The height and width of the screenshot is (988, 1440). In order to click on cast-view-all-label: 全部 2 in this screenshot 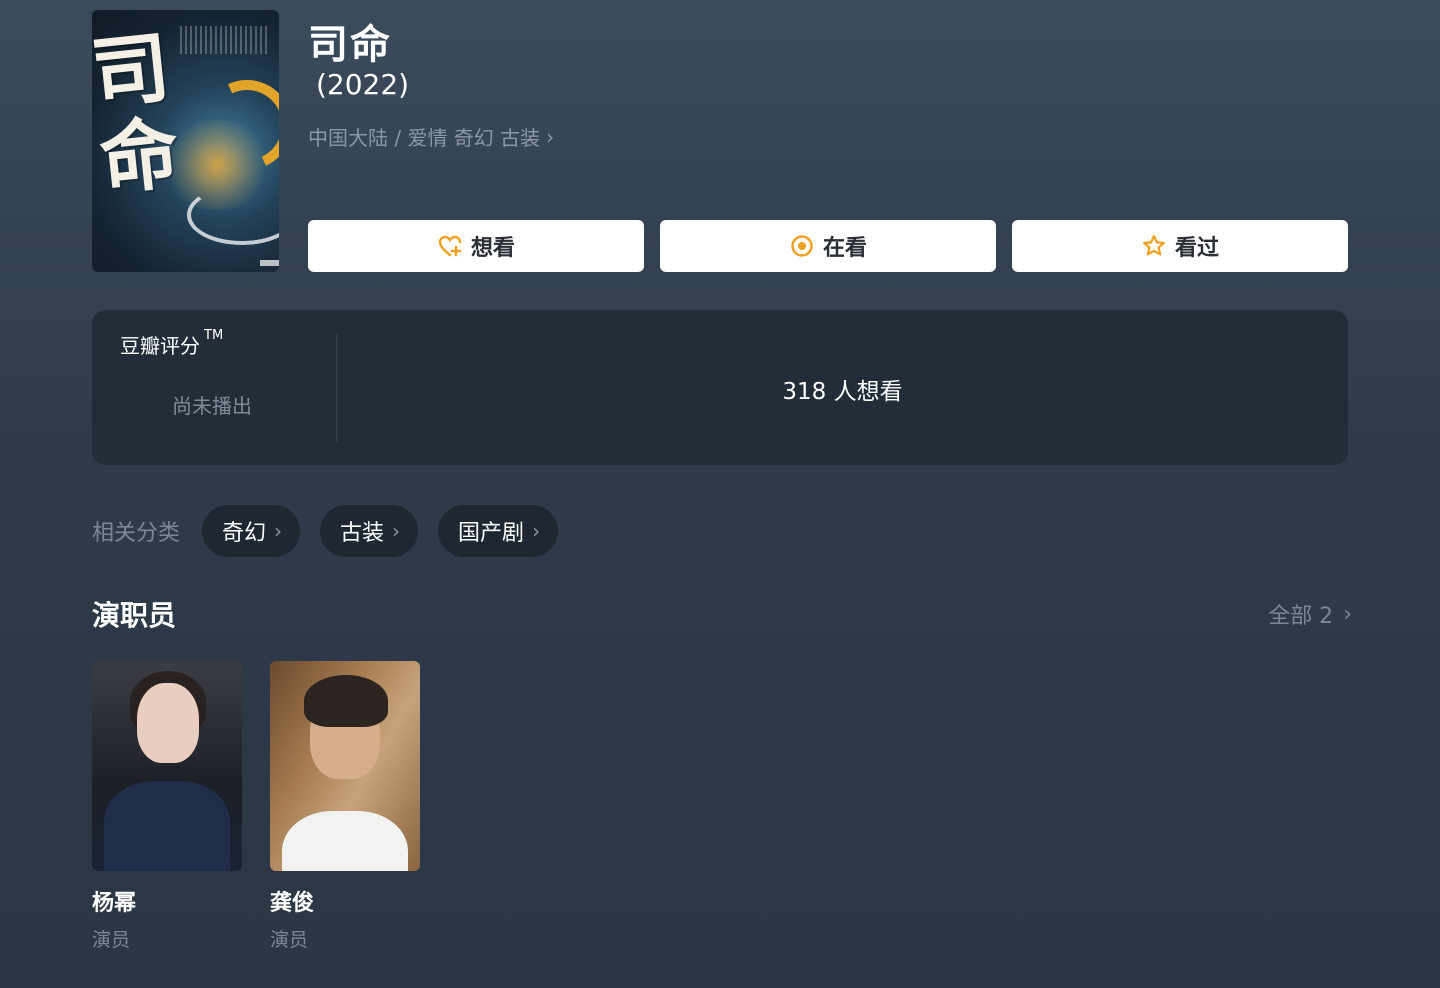, I will do `click(1301, 616)`.